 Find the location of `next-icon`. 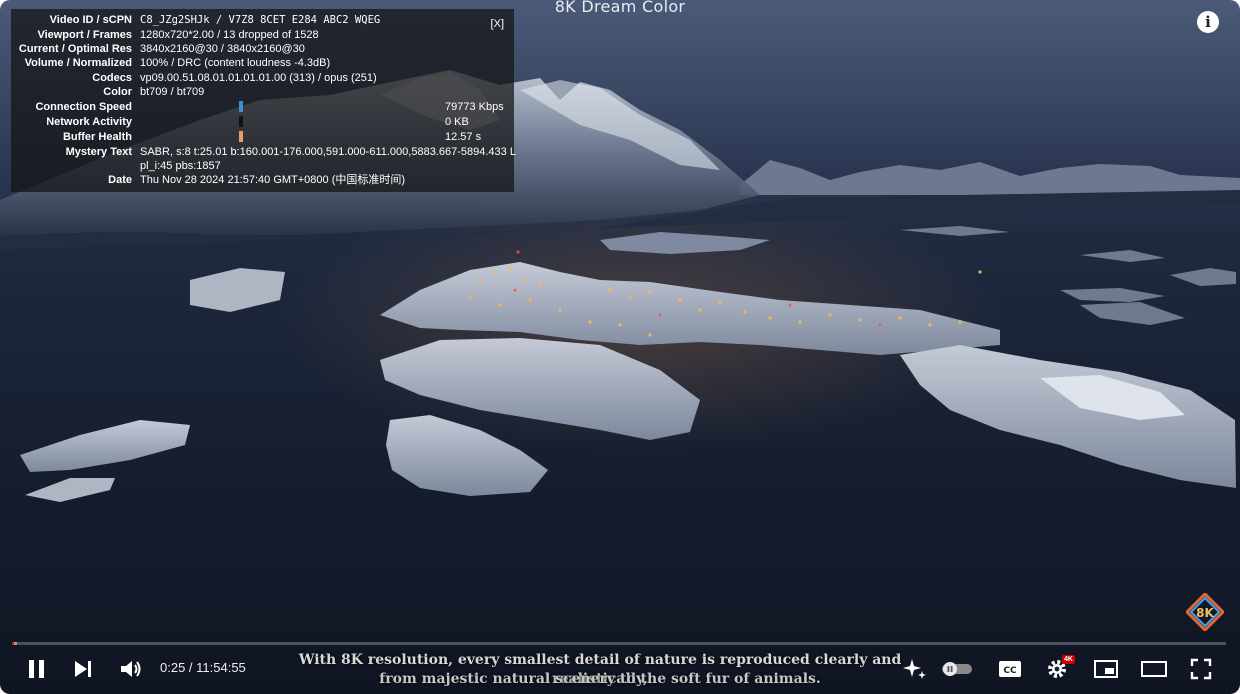

next-icon is located at coordinates (84, 669).